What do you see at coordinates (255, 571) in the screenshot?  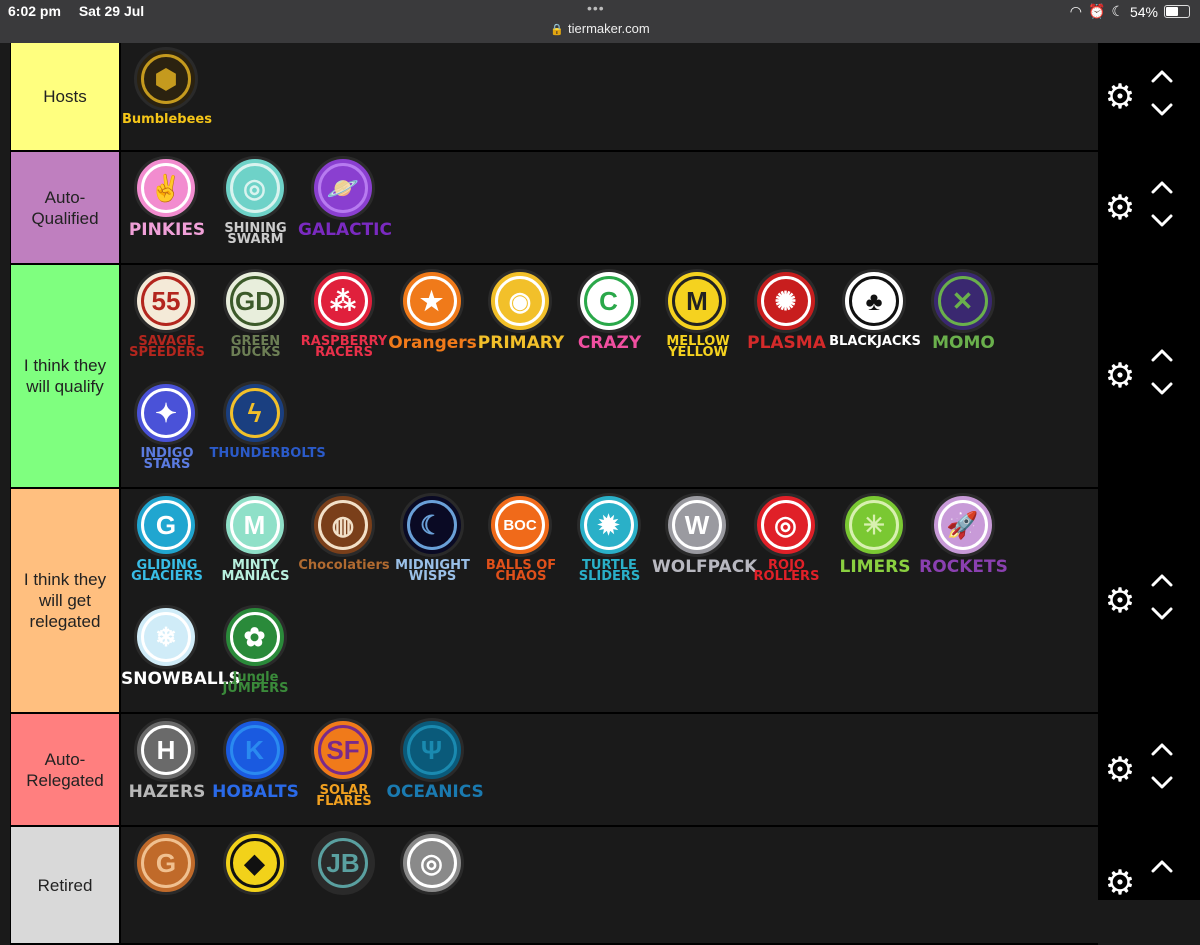 I see `team-name: MINTY MANIACS` at bounding box center [255, 571].